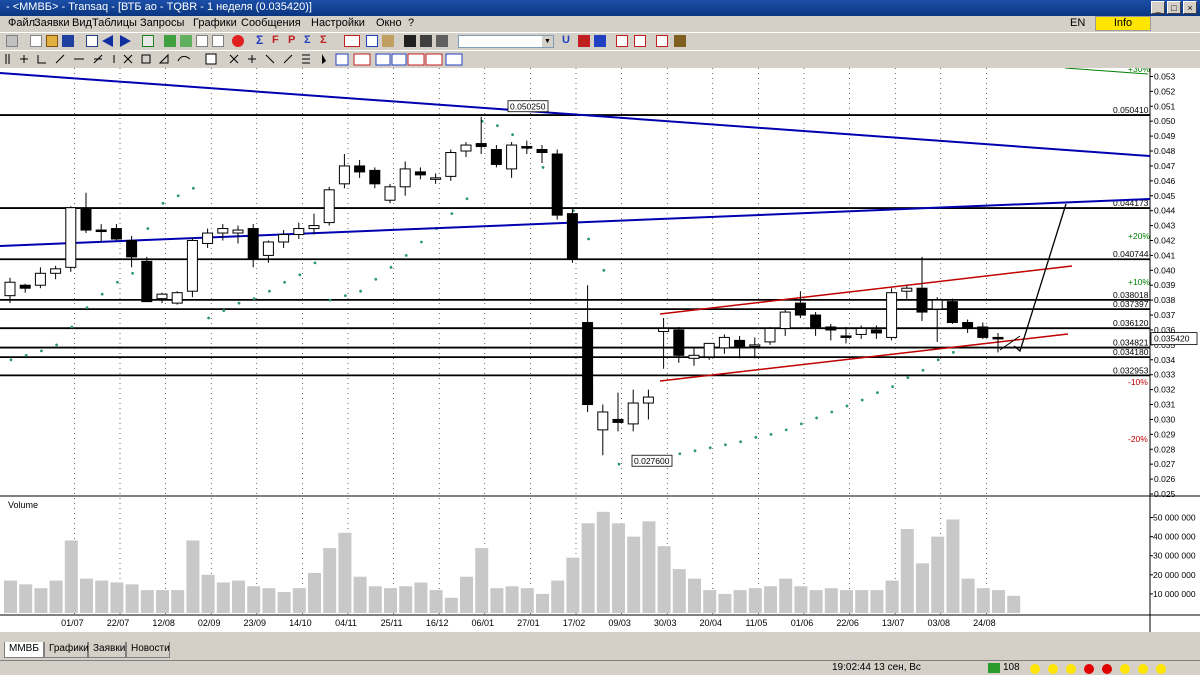 The width and height of the screenshot is (1200, 675). What do you see at coordinates (92, 41) in the screenshot?
I see `grid-icon` at bounding box center [92, 41].